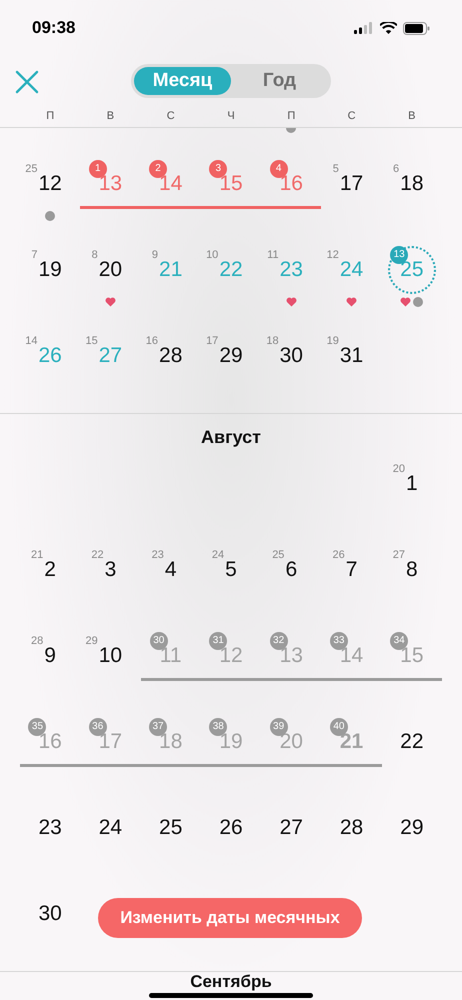 This screenshot has width=462, height=1000. What do you see at coordinates (352, 356) in the screenshot?
I see `day-number: 31` at bounding box center [352, 356].